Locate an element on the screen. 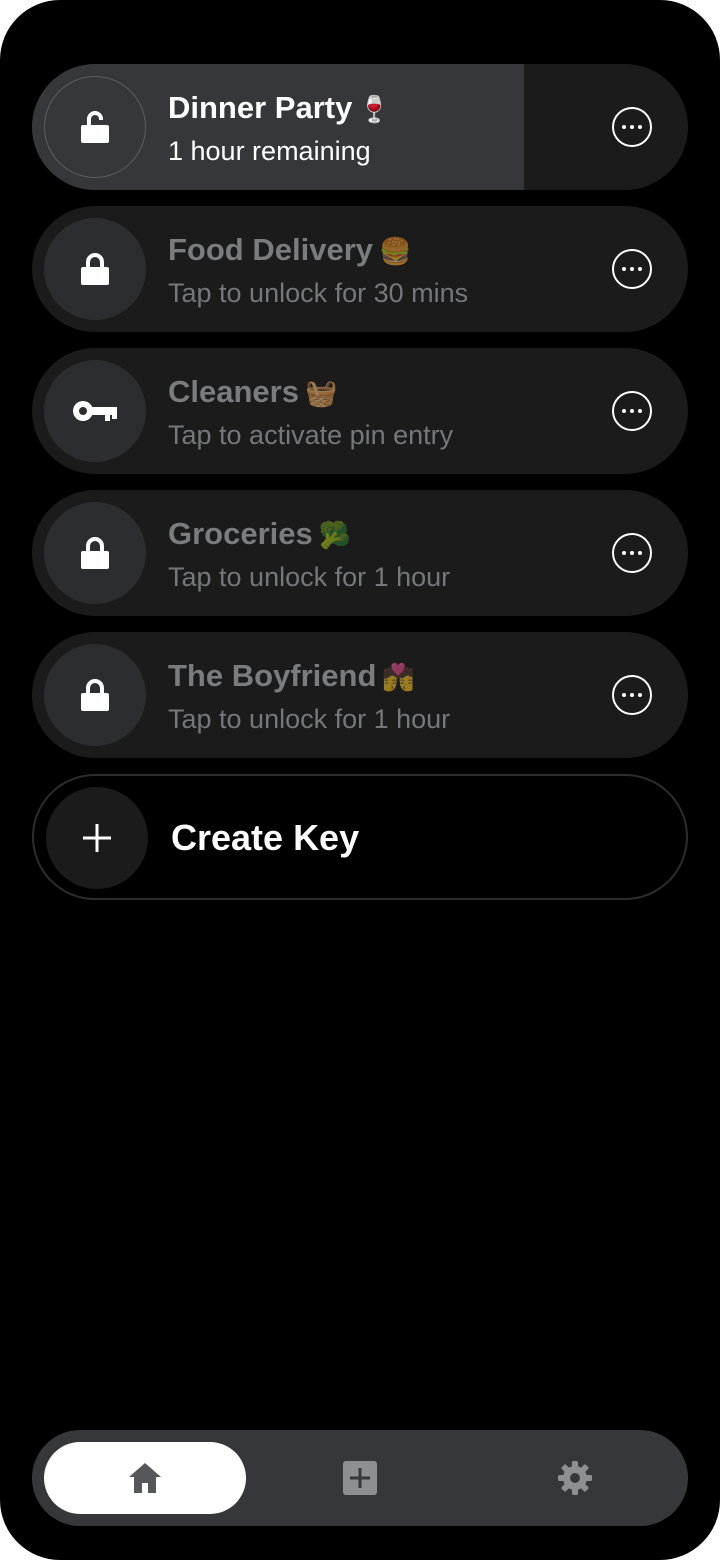  plus-icon is located at coordinates (97, 838).